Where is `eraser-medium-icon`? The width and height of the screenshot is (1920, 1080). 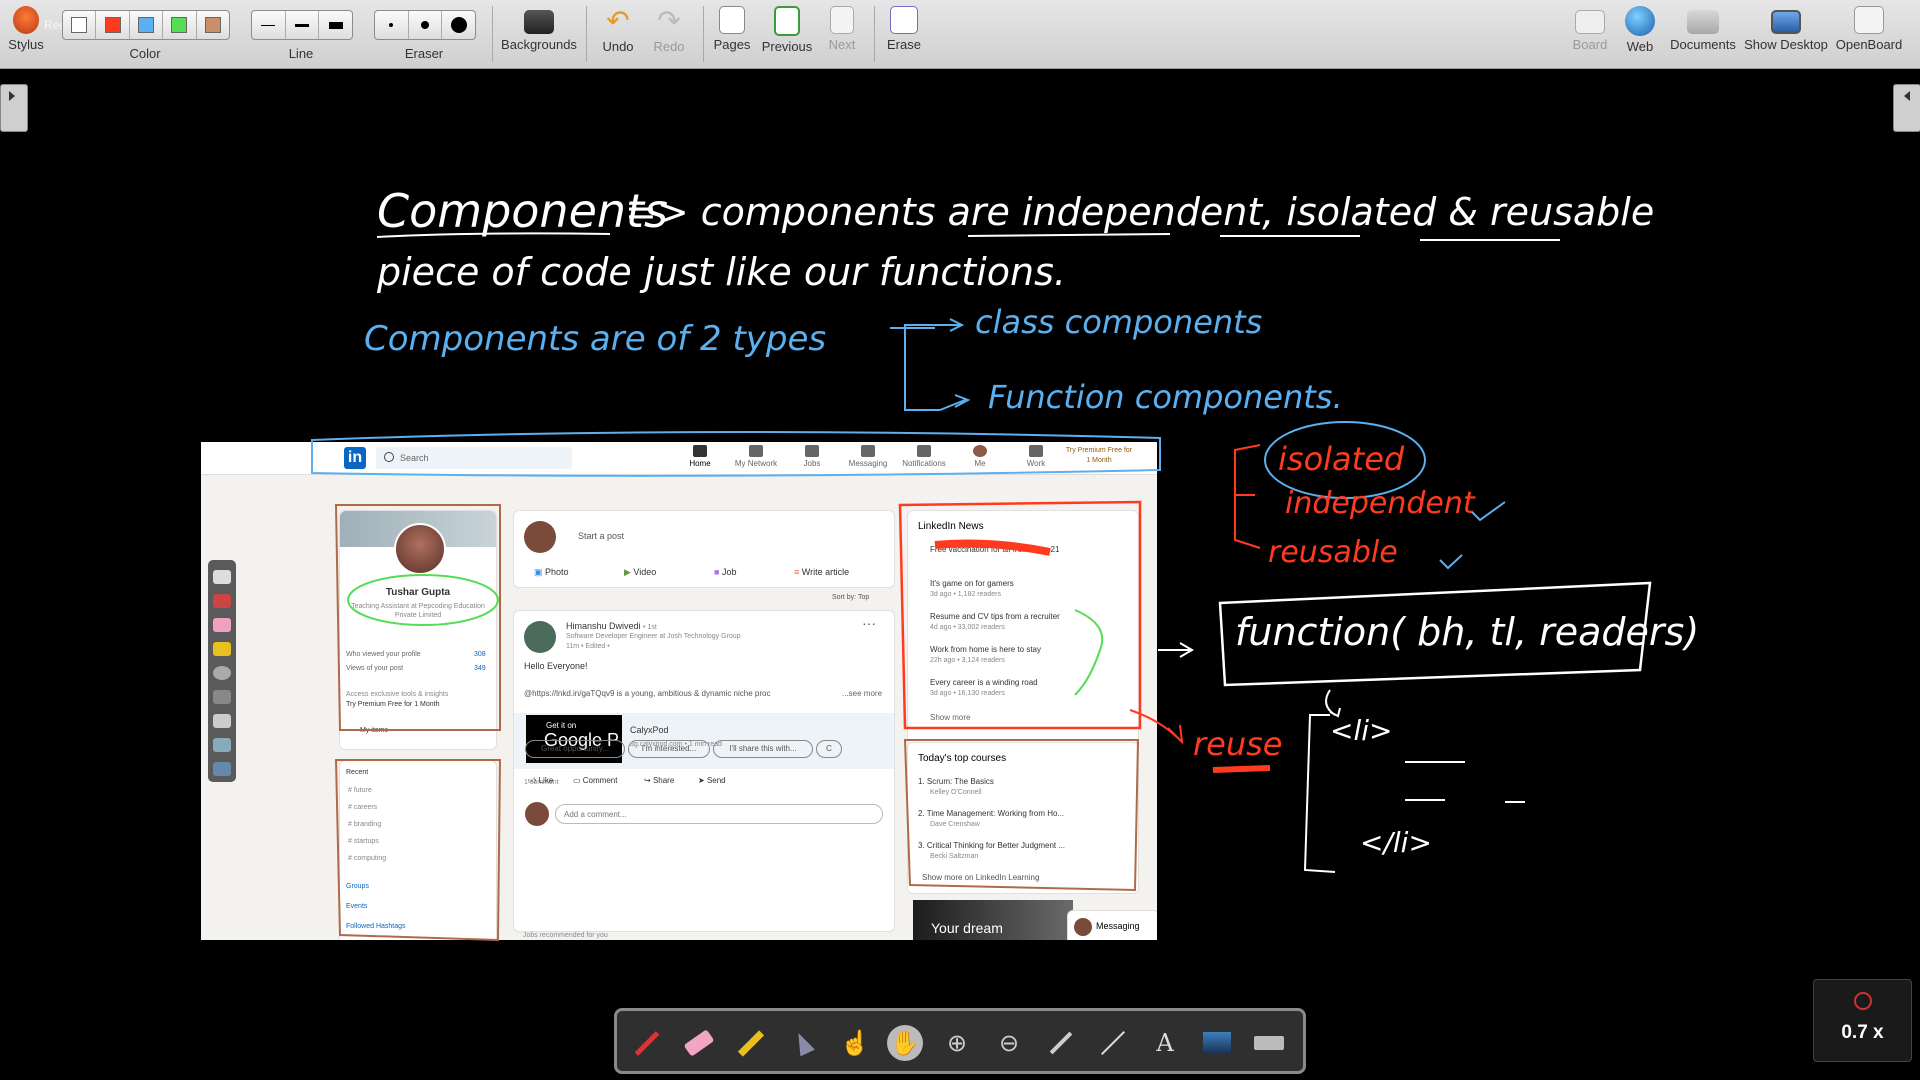 eraser-medium-icon is located at coordinates (425, 25).